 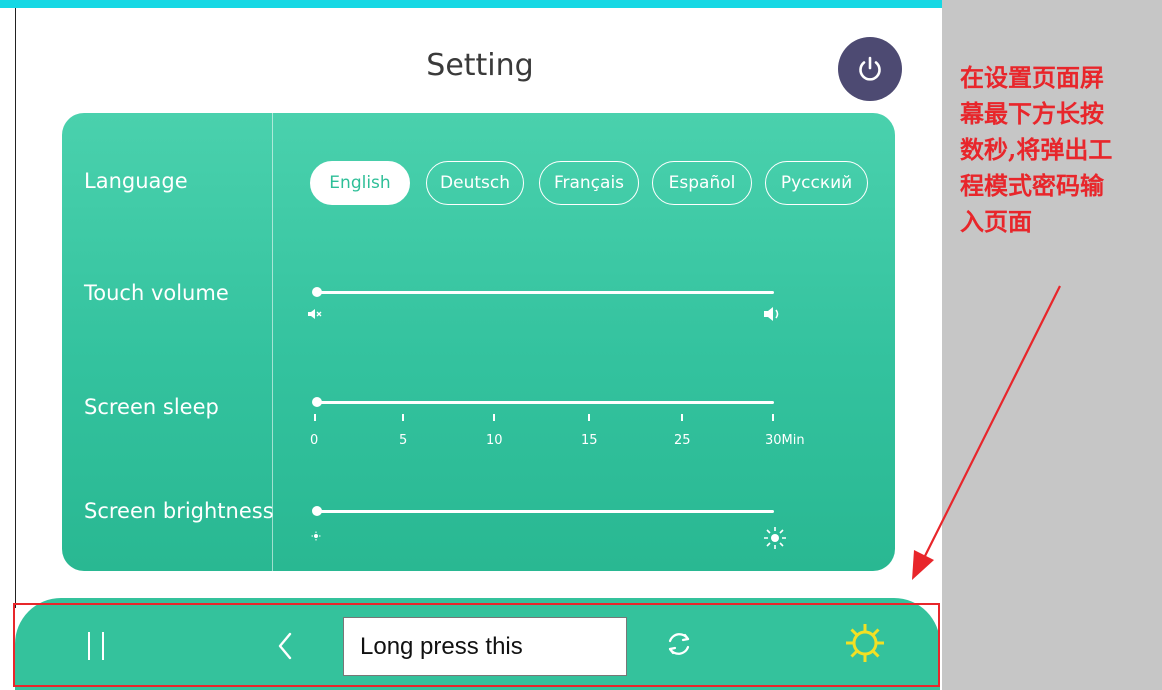 I want to click on sleep-tick-label: 15, so click(x=589, y=440).